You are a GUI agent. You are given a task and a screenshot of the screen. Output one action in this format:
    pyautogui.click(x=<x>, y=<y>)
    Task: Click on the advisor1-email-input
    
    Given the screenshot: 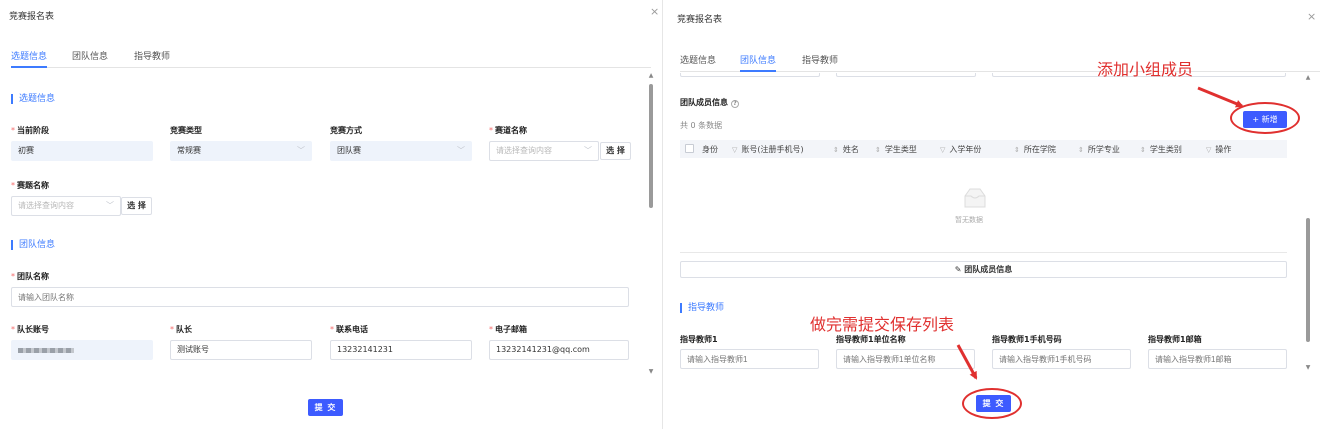 What is the action you would take?
    pyautogui.click(x=1217, y=359)
    